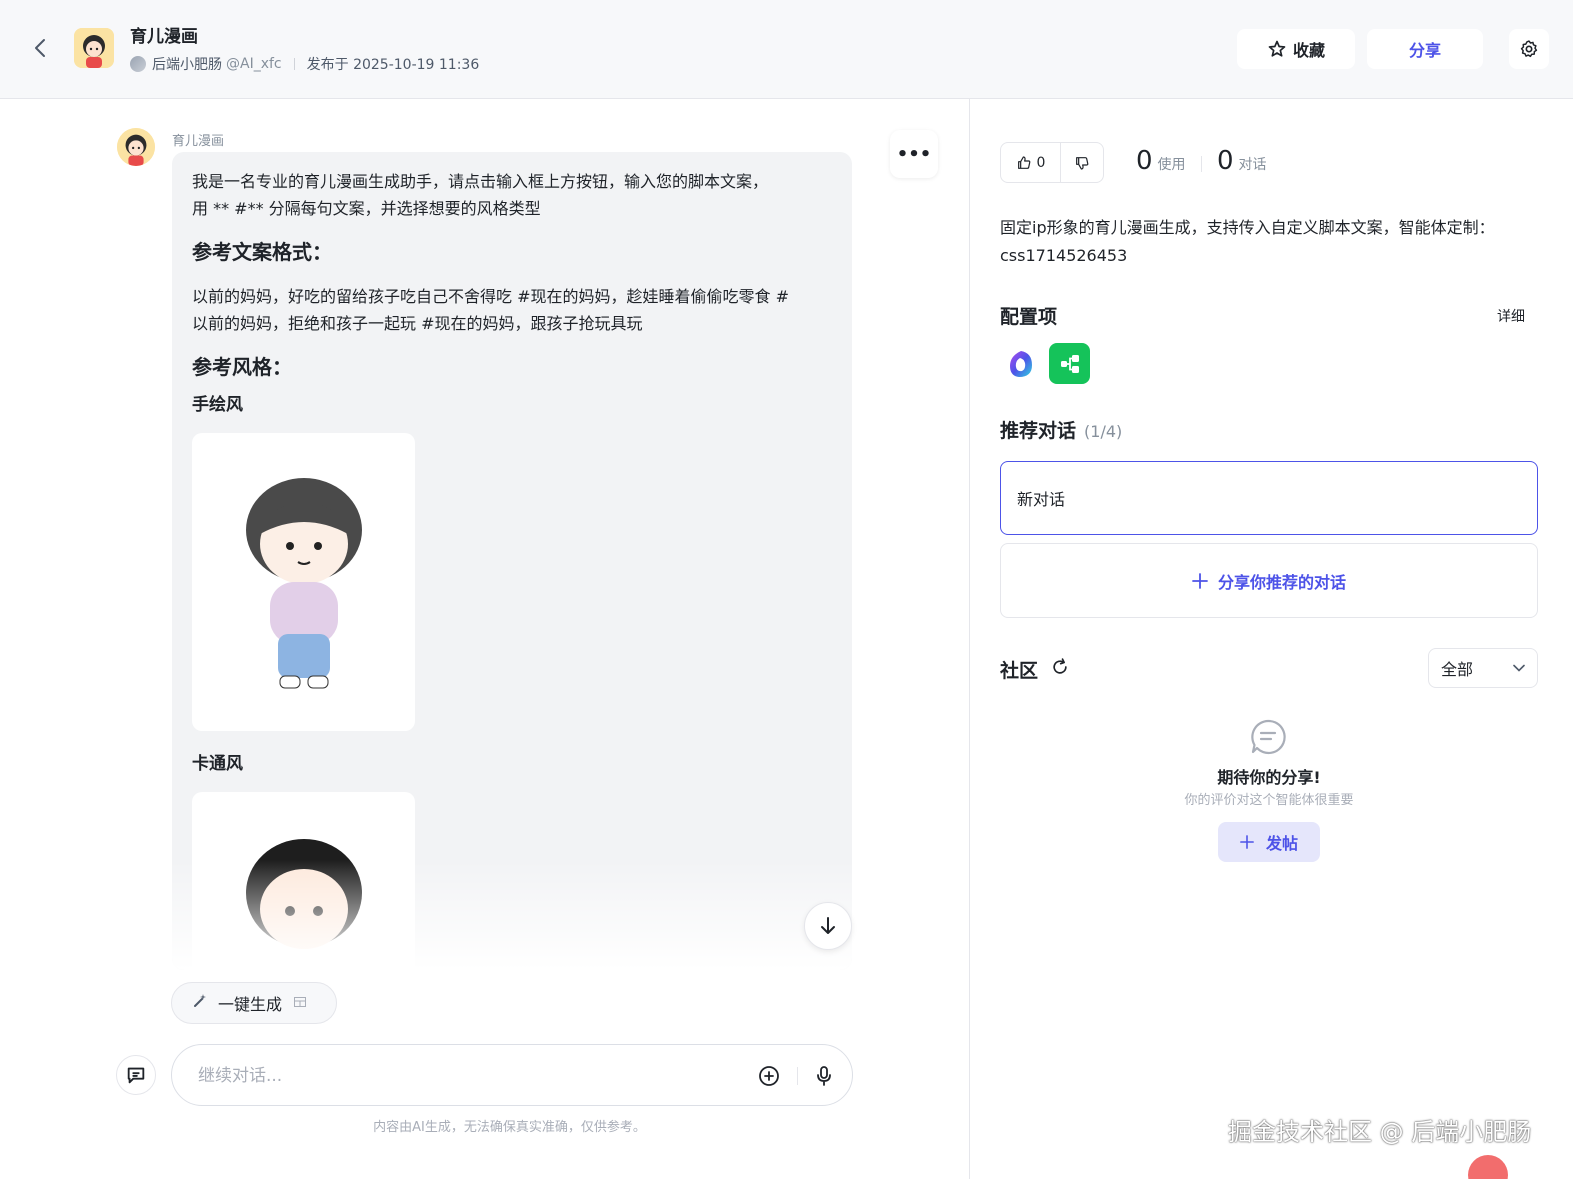 The height and width of the screenshot is (1179, 1573). What do you see at coordinates (509, 1127) in the screenshot?
I see `ai-disclaimer: 内容由AI生成，无法确保真实准确，仅供参考。` at bounding box center [509, 1127].